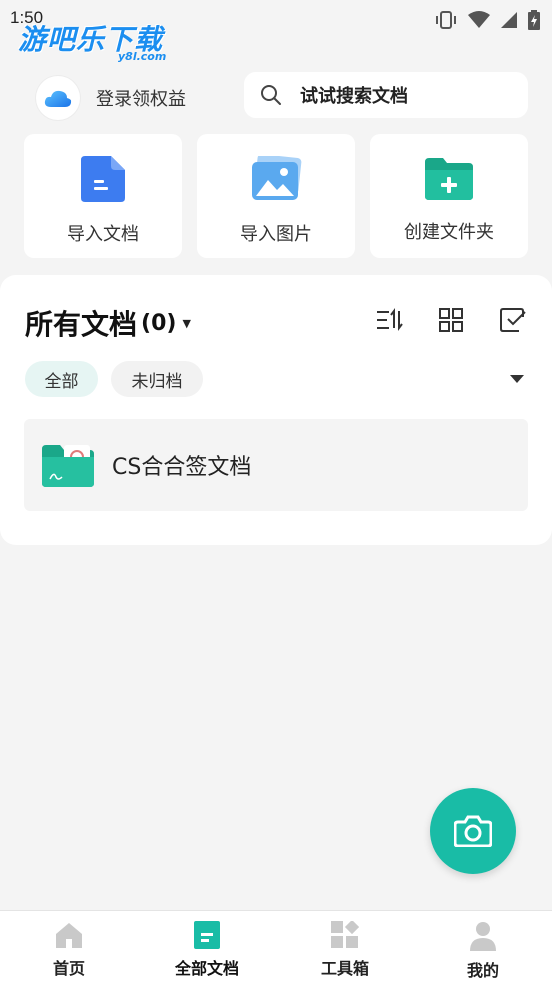  Describe the element at coordinates (182, 467) in the screenshot. I see `document-name: CS合合签文档` at that location.